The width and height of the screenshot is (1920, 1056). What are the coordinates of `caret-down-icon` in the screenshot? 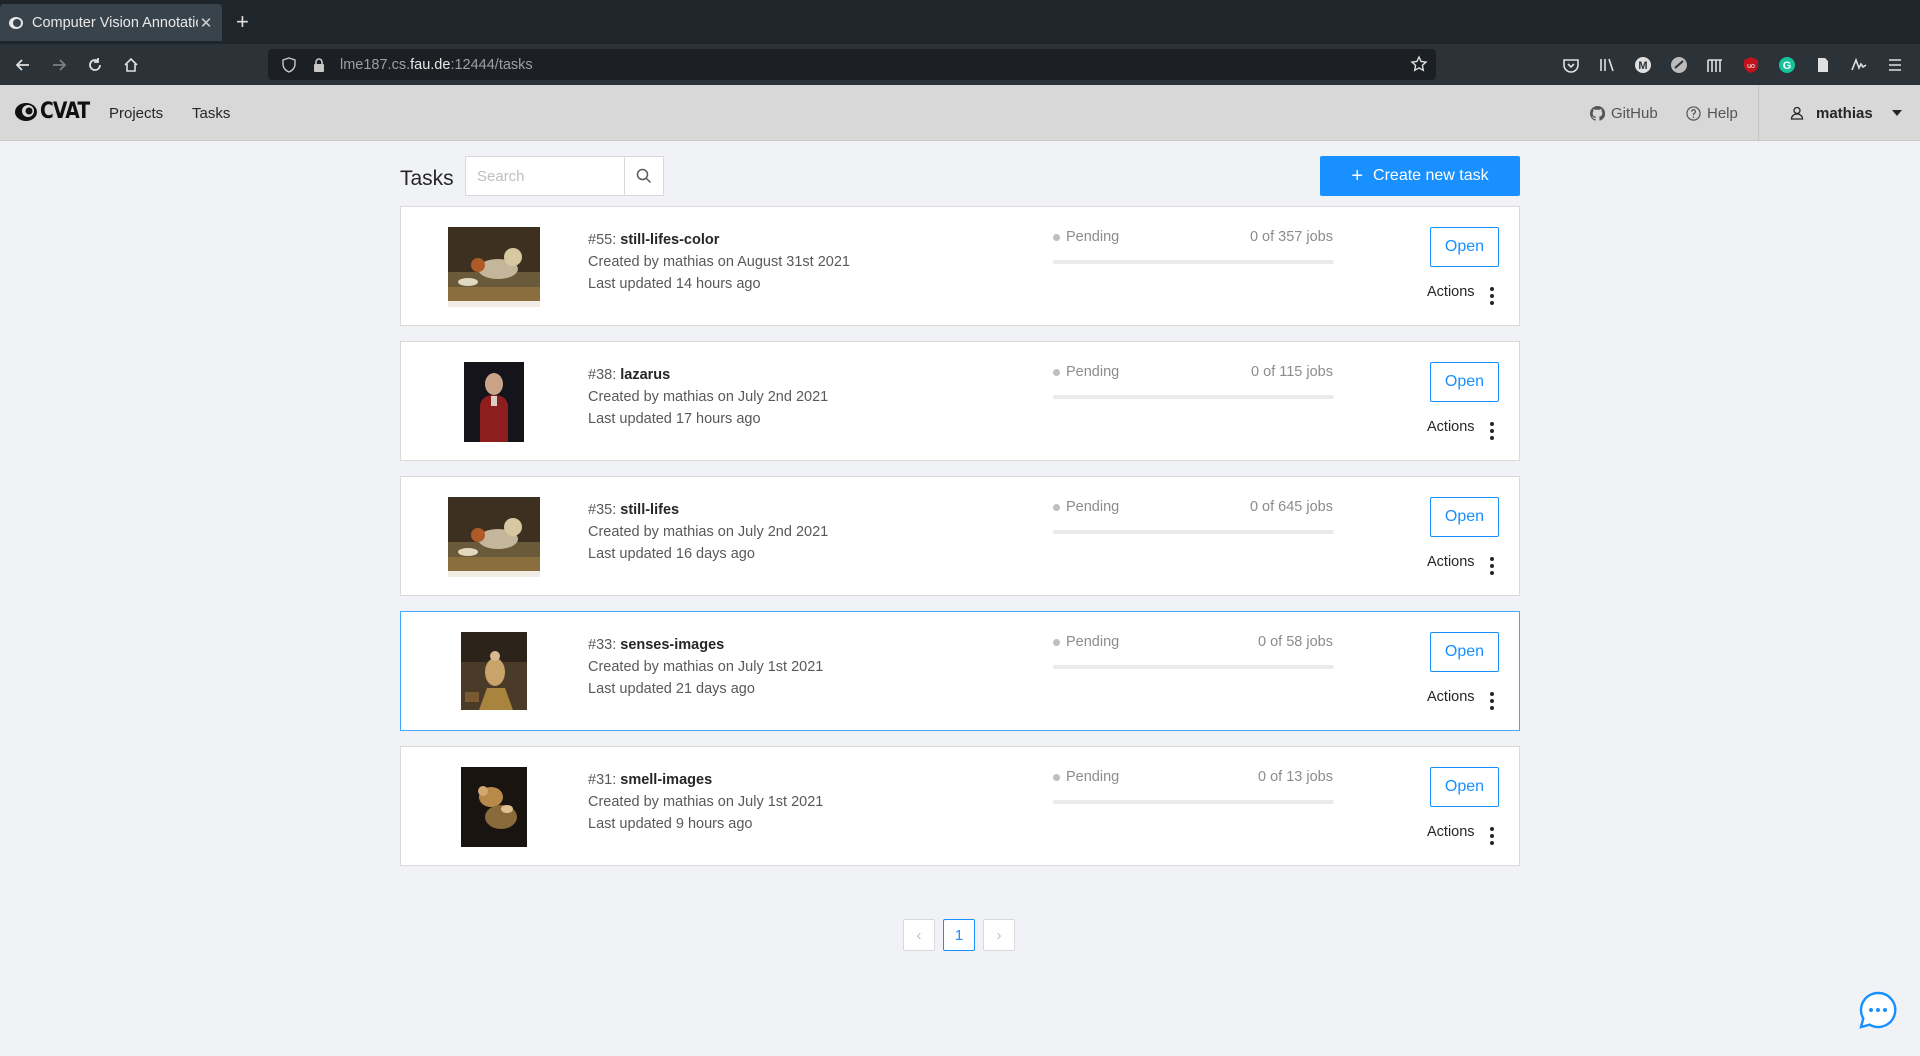 It's located at (1896, 113).